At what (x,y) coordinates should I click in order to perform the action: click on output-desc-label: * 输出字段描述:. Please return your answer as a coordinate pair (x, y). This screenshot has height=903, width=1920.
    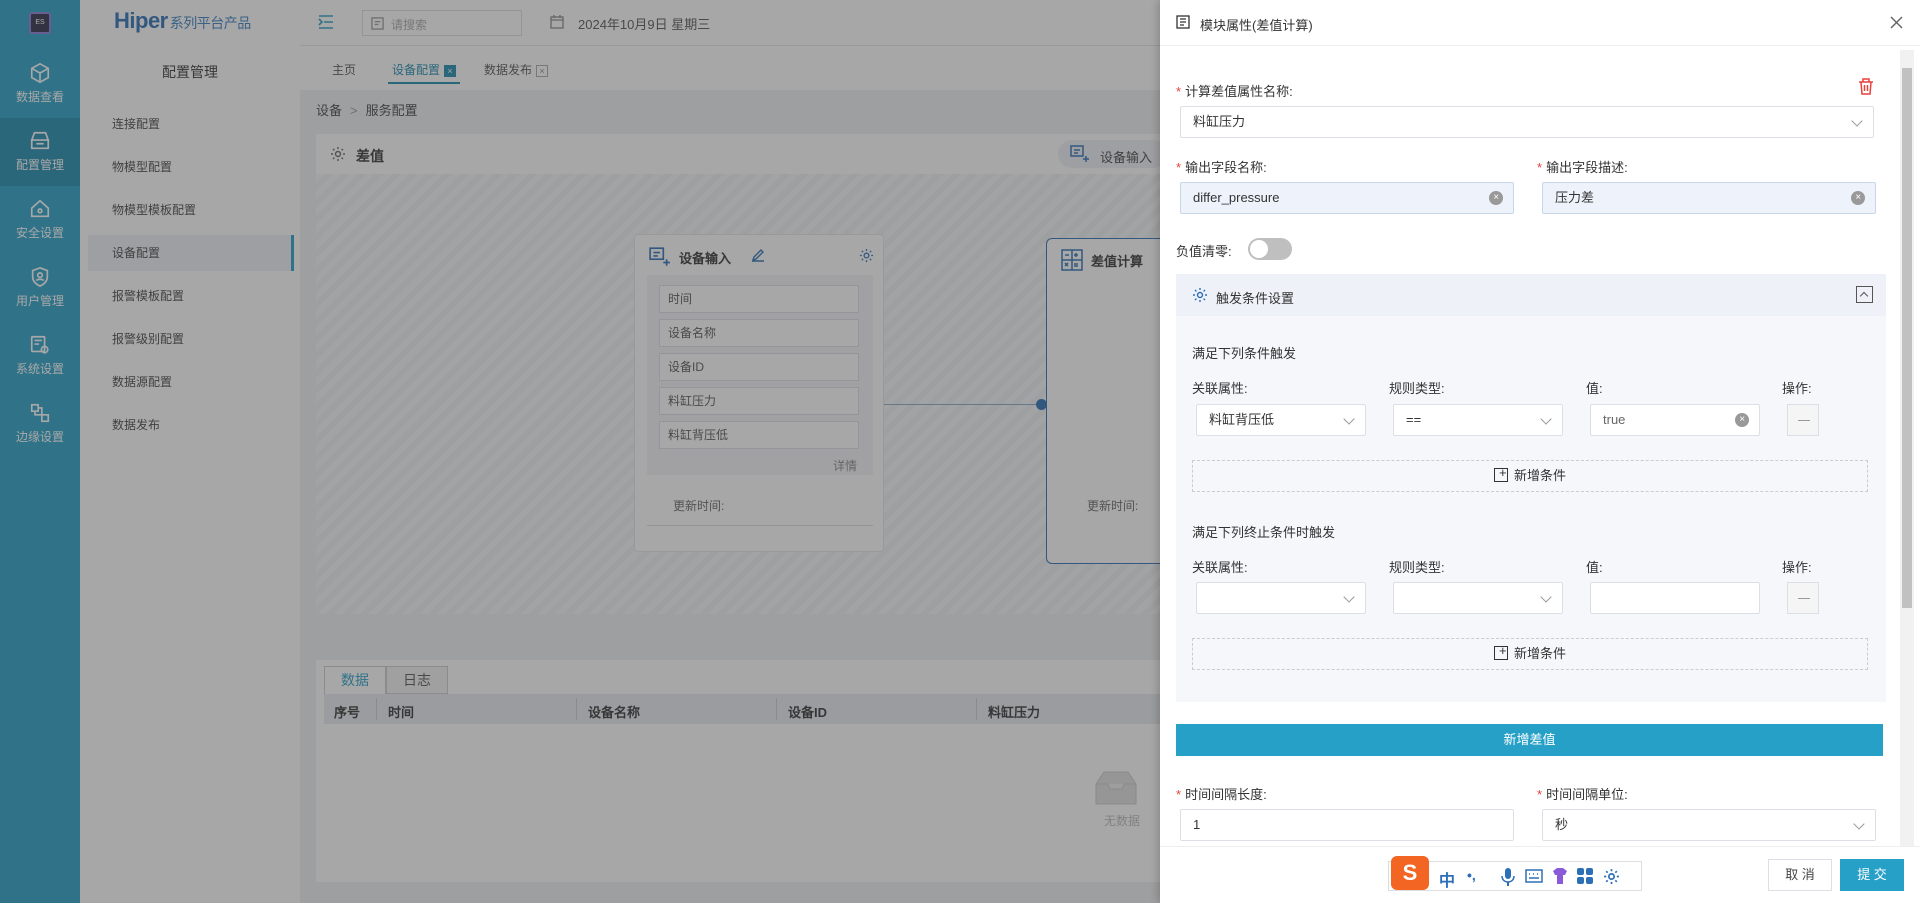
    Looking at the image, I should click on (1582, 167).